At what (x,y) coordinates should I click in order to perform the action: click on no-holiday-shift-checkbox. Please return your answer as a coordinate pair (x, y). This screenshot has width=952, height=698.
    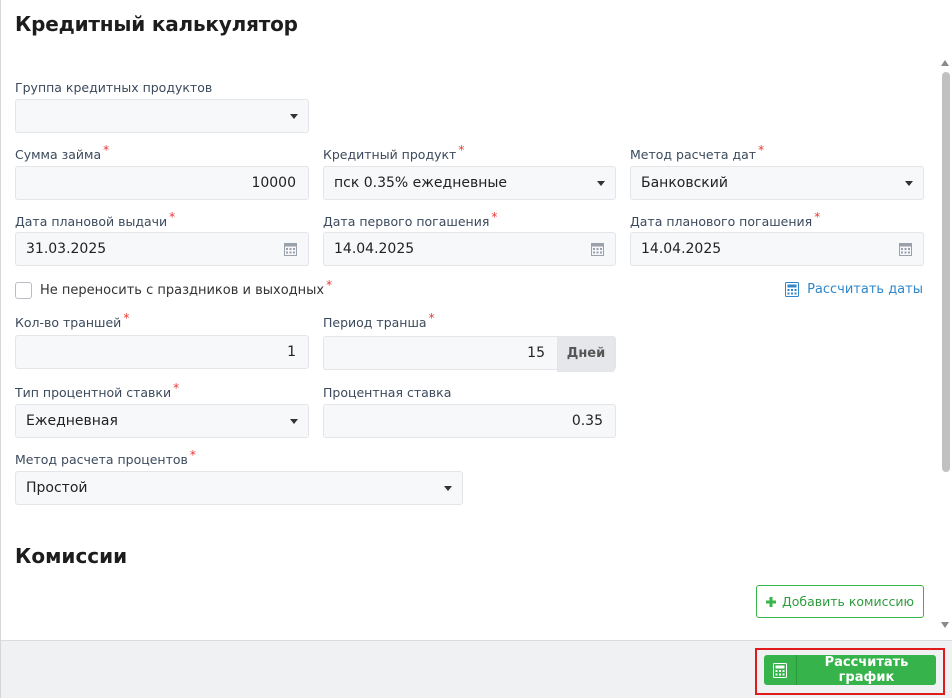
    Looking at the image, I should click on (23, 290).